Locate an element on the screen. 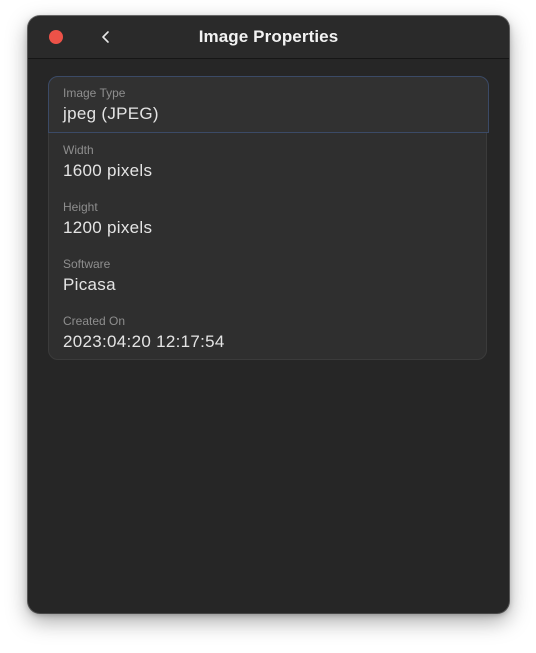 The width and height of the screenshot is (536, 653). property-label: Width is located at coordinates (78, 150).